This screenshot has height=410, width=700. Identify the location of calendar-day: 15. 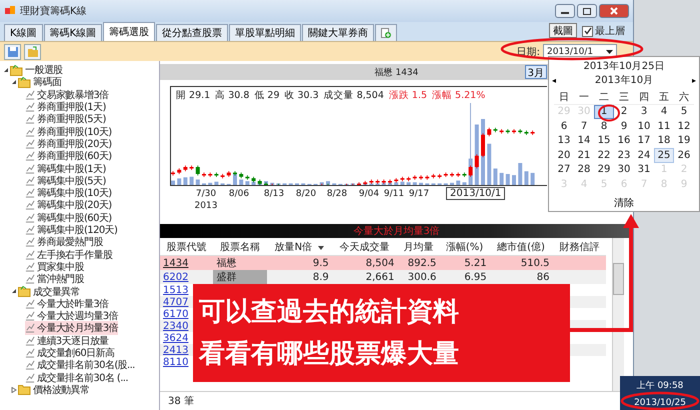
(604, 141).